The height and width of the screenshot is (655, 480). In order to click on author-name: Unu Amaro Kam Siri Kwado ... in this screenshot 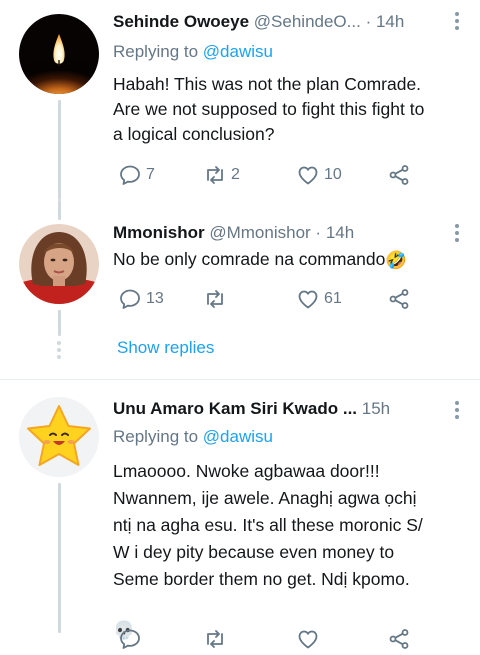, I will do `click(235, 408)`.